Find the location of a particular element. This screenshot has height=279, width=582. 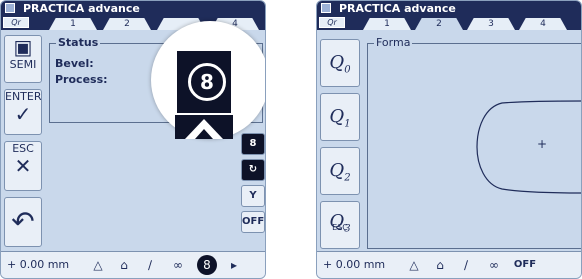

esc-button: ESC ✕ is located at coordinates (23, 166).